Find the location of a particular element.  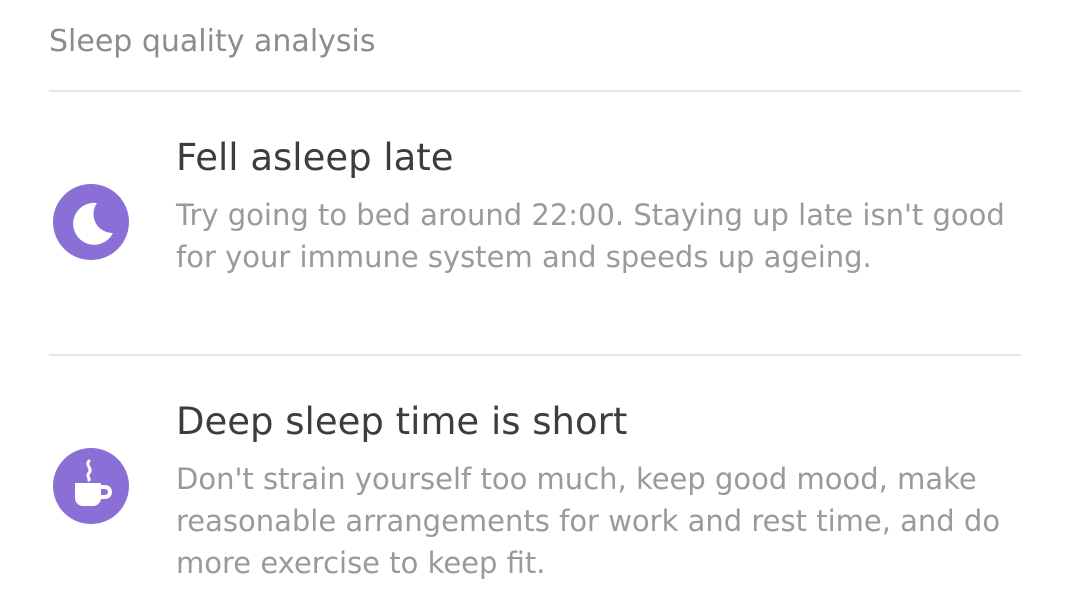

moon-icon is located at coordinates (91, 222).